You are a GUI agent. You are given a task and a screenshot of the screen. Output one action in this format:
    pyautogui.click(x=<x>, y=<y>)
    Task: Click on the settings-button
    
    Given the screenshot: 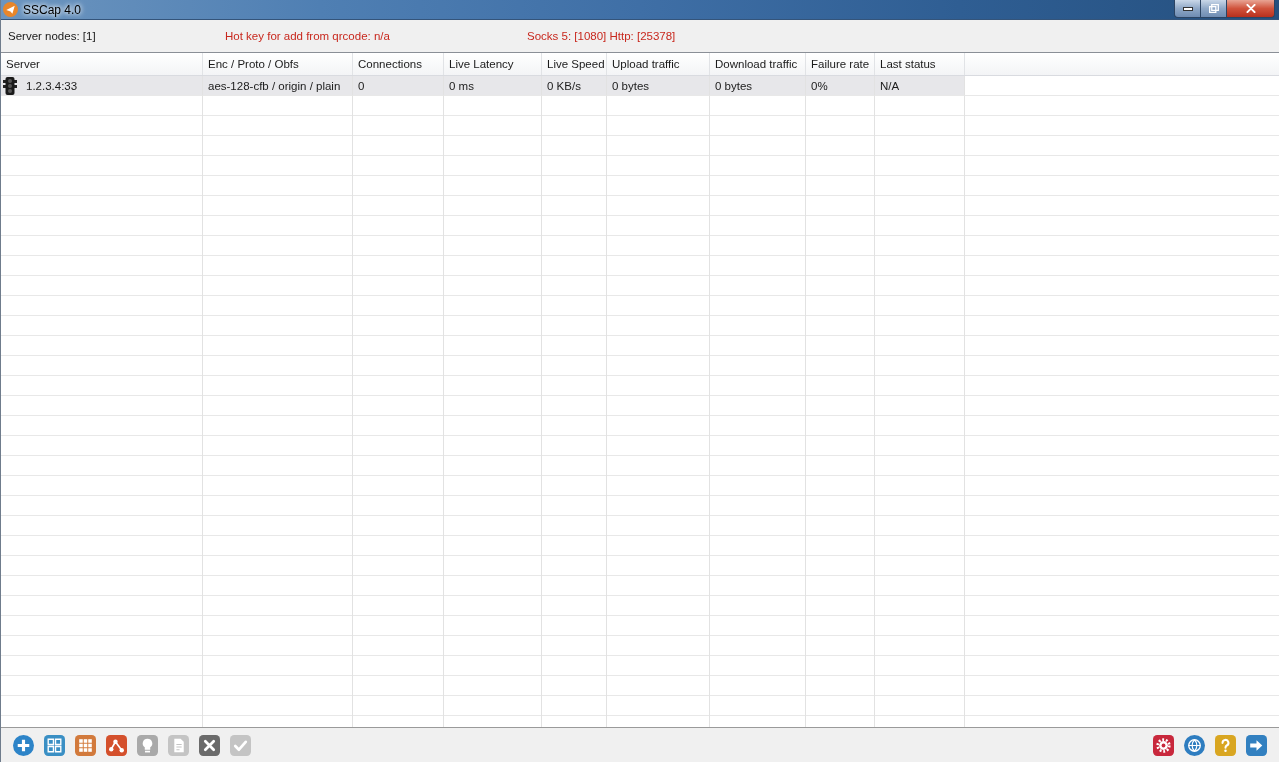 What is the action you would take?
    pyautogui.click(x=1163, y=745)
    